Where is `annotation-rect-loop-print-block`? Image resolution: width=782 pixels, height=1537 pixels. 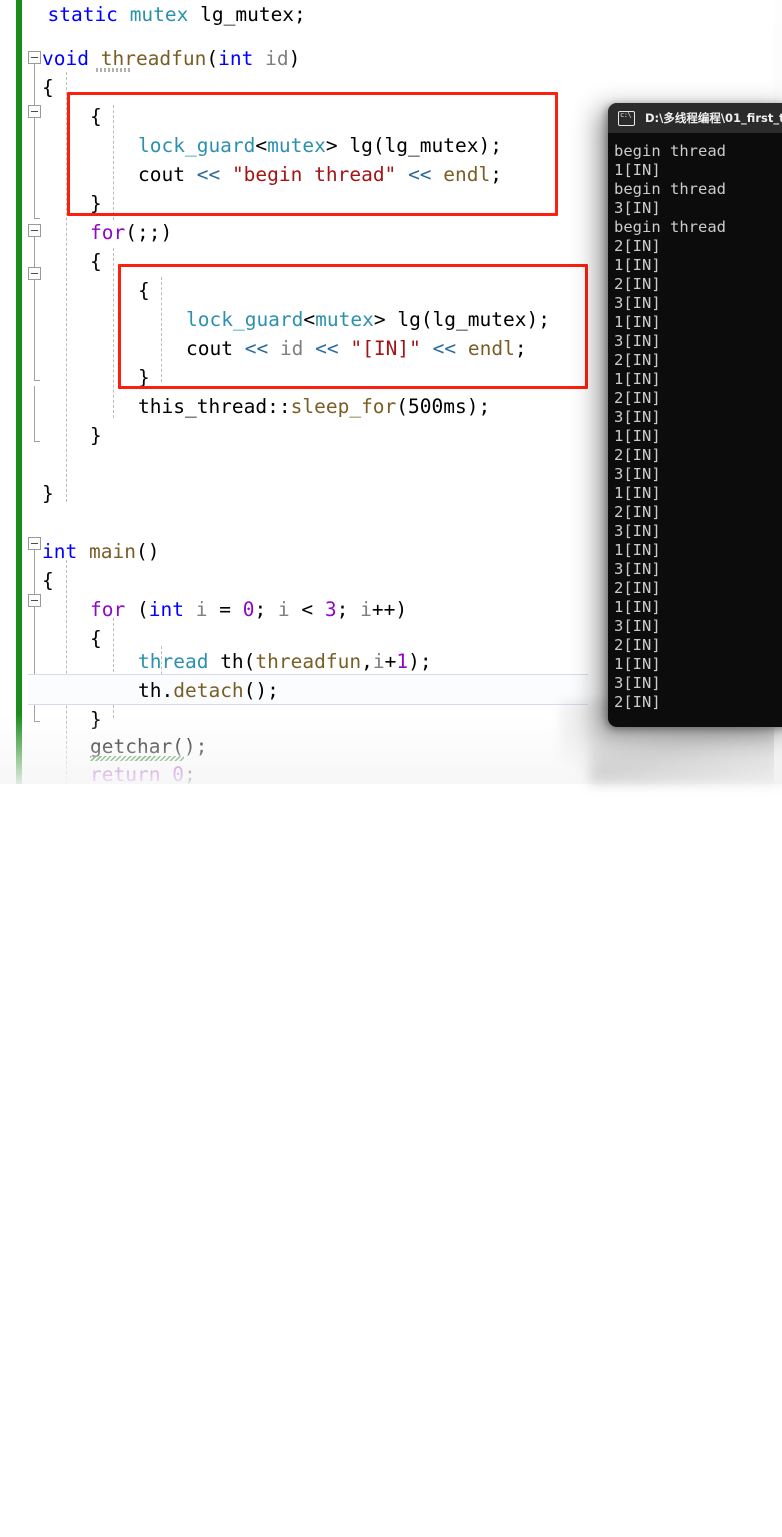
annotation-rect-loop-print-block is located at coordinates (353, 326).